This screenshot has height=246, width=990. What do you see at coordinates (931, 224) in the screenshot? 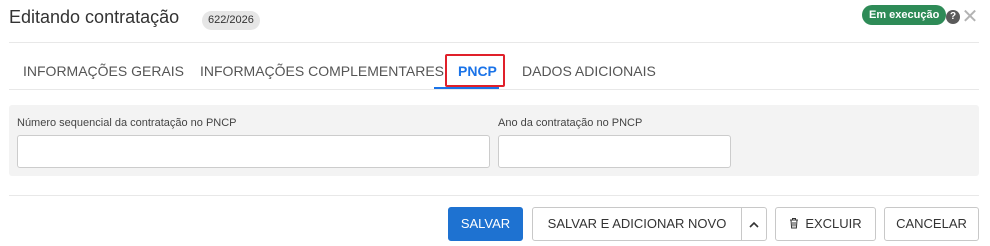
I see `cancel-button: CANCELAR` at bounding box center [931, 224].